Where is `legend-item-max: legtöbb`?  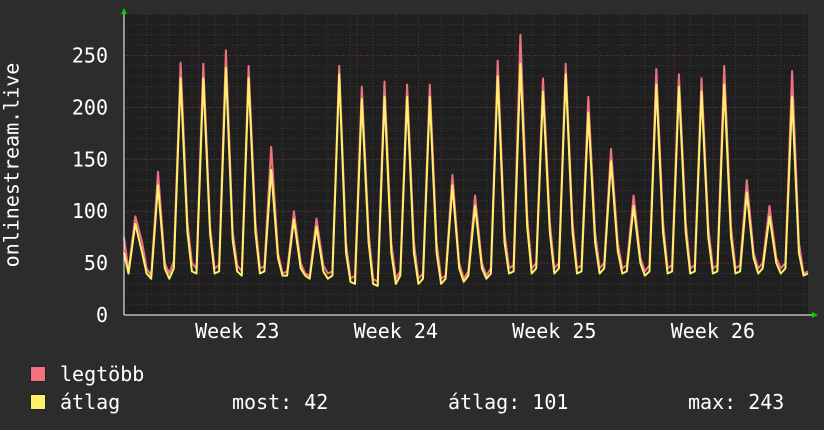 legend-item-max: legtöbb is located at coordinates (87, 374).